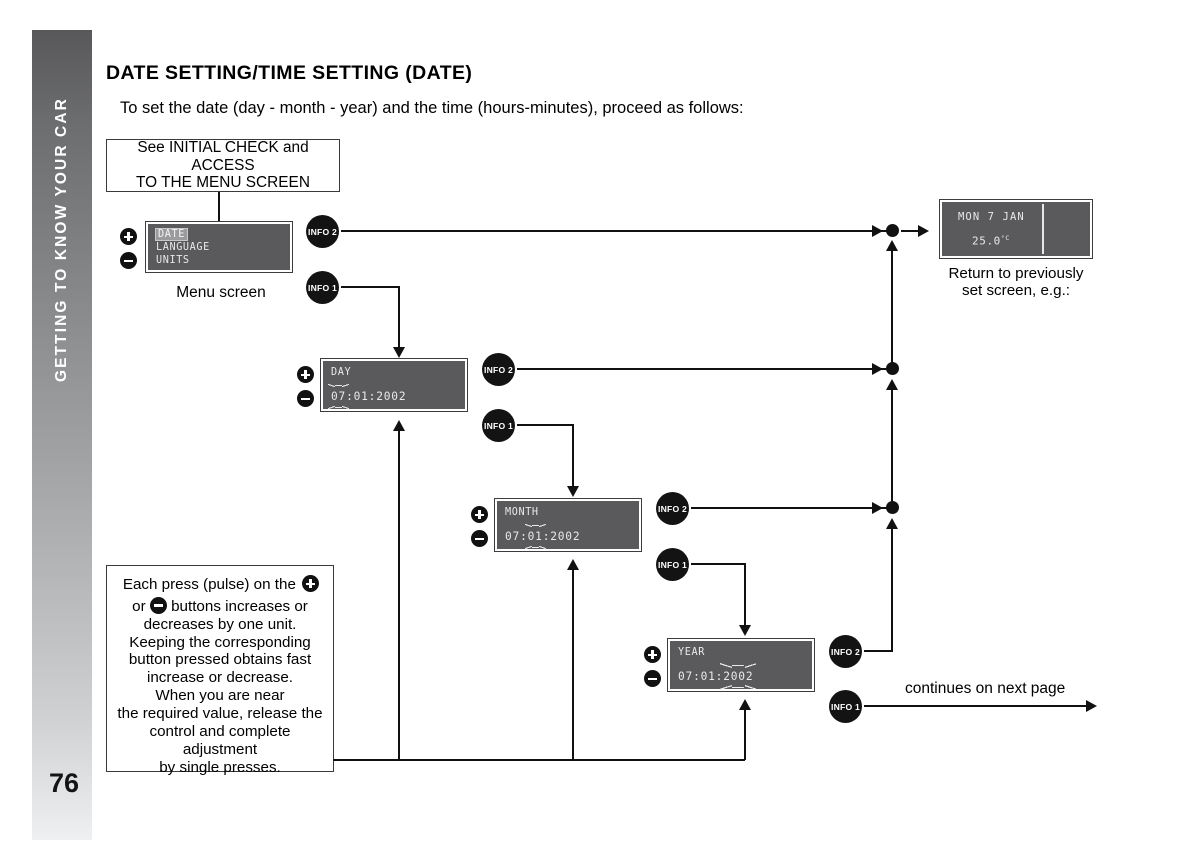  I want to click on note-line-3: decreases by one unit., so click(220, 624).